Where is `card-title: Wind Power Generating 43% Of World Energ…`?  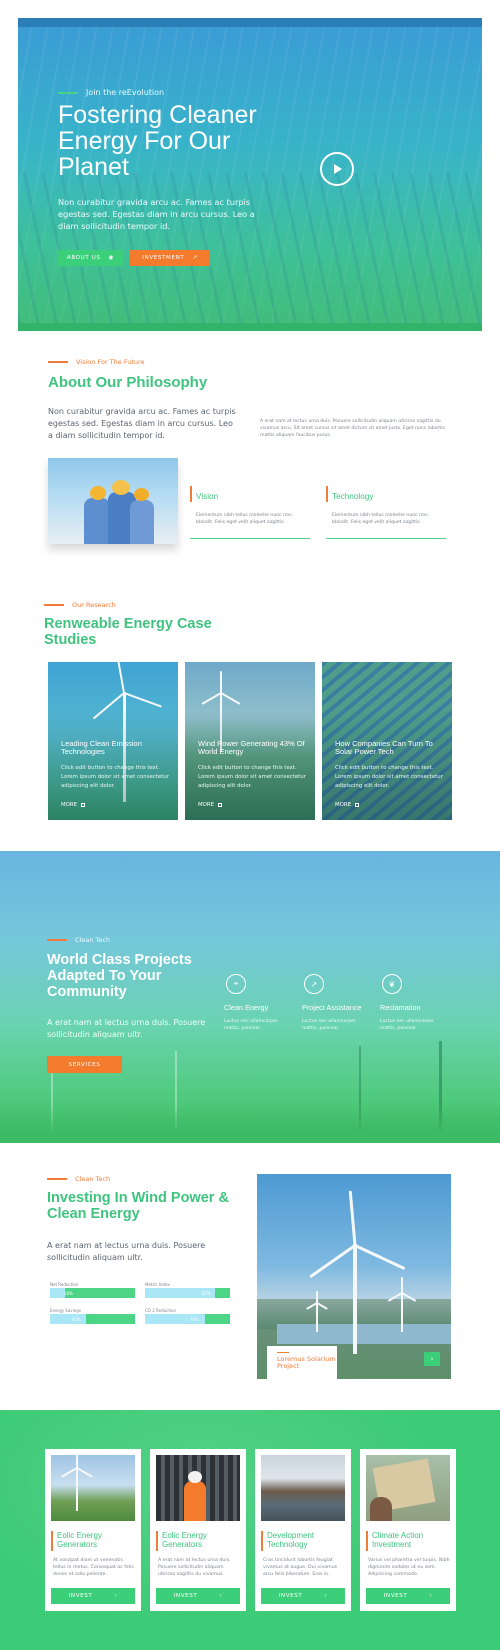
card-title: Wind Power Generating 43% Of World Energ… is located at coordinates (251, 747).